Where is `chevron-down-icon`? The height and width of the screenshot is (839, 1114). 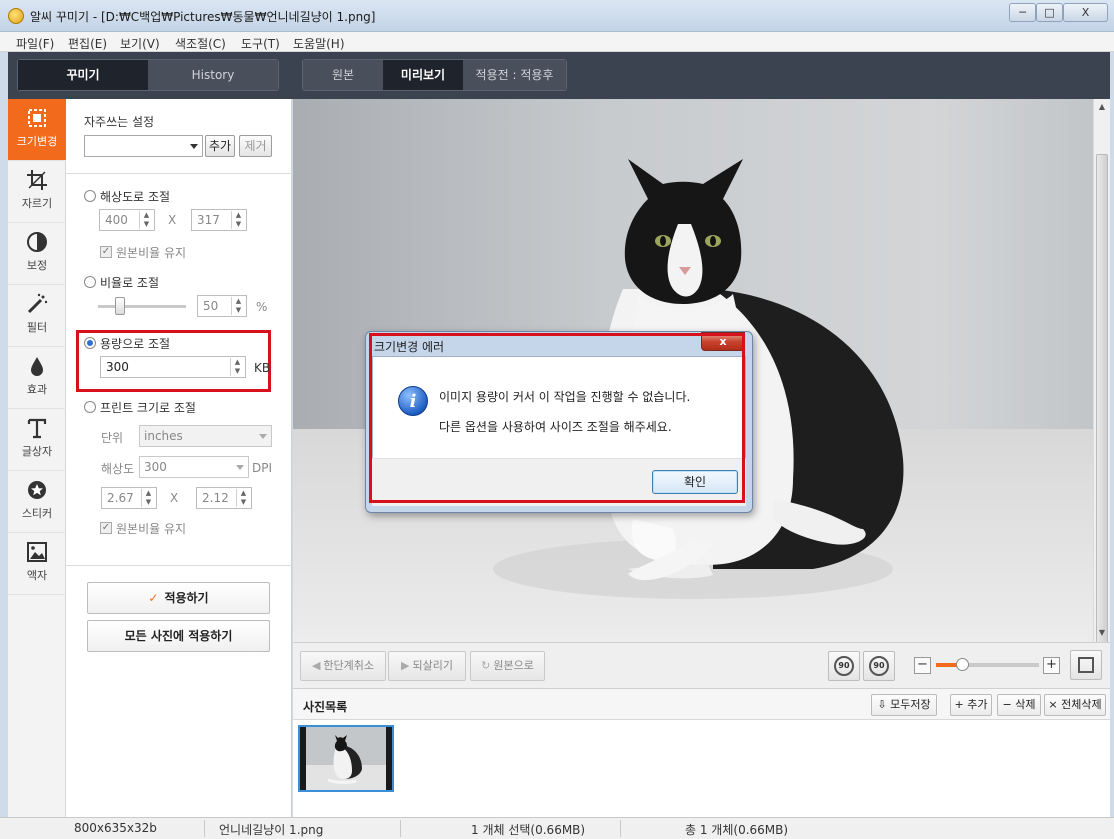
chevron-down-icon is located at coordinates (194, 146).